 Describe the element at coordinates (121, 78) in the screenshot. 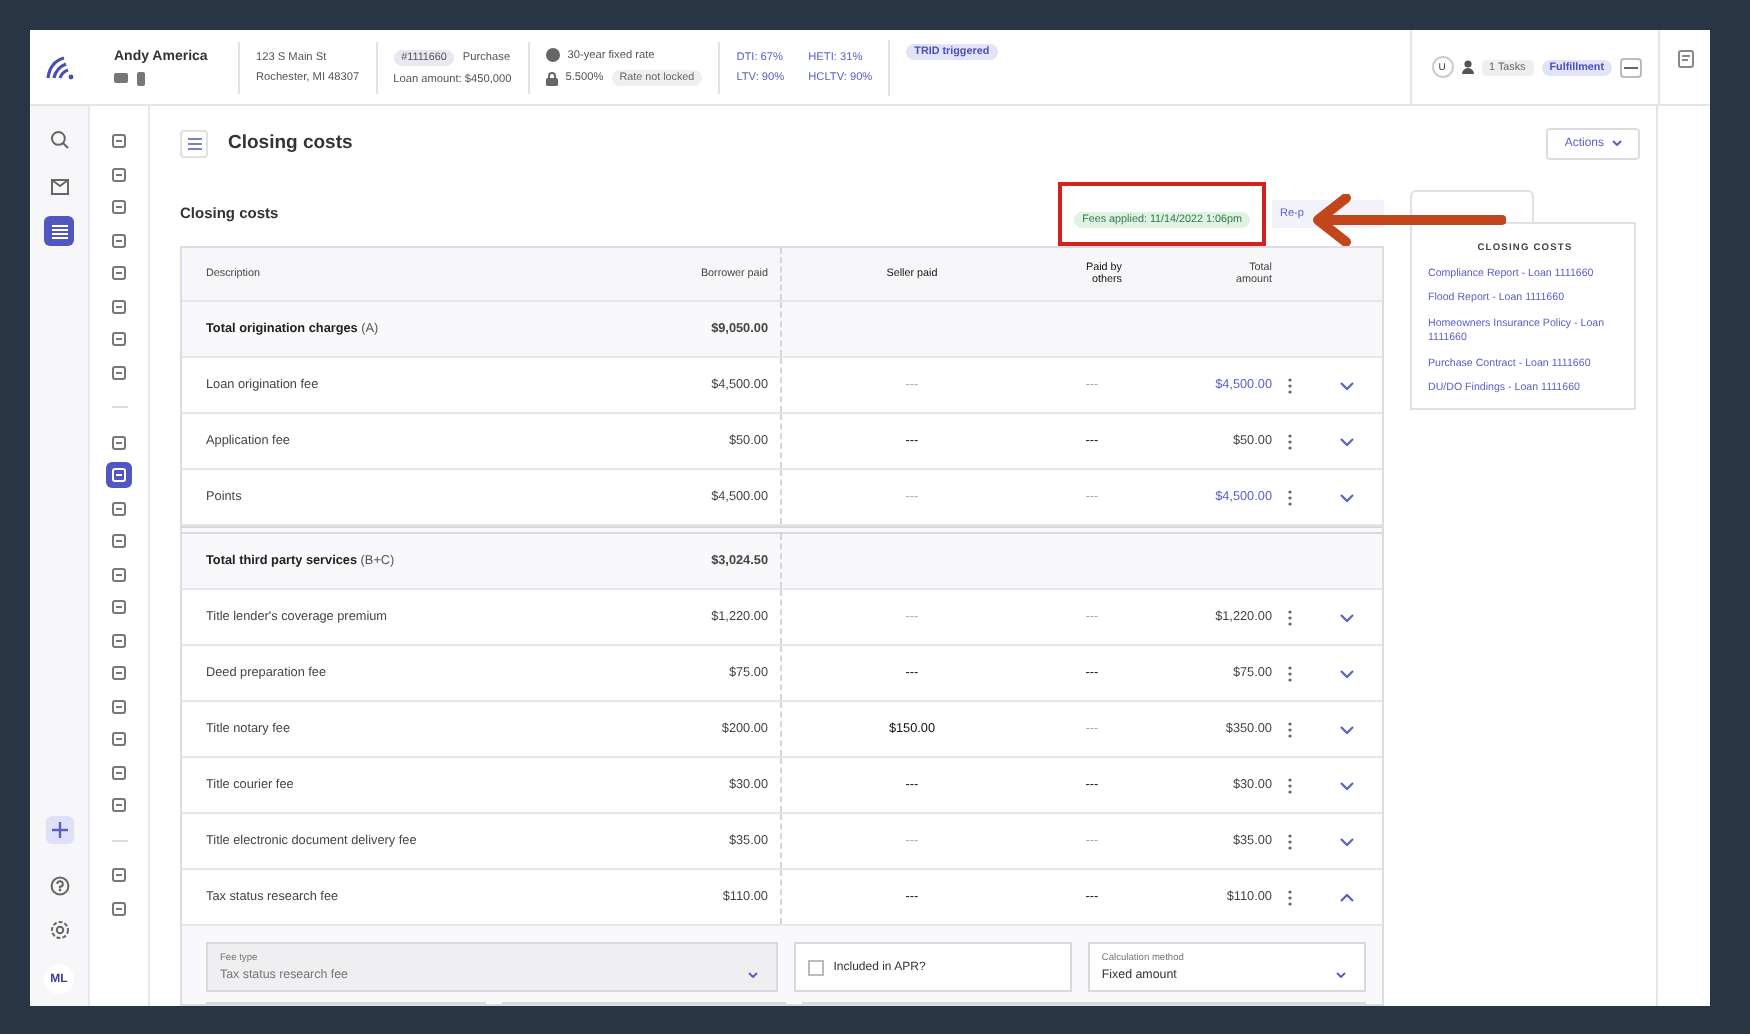

I see `mail-icon` at that location.